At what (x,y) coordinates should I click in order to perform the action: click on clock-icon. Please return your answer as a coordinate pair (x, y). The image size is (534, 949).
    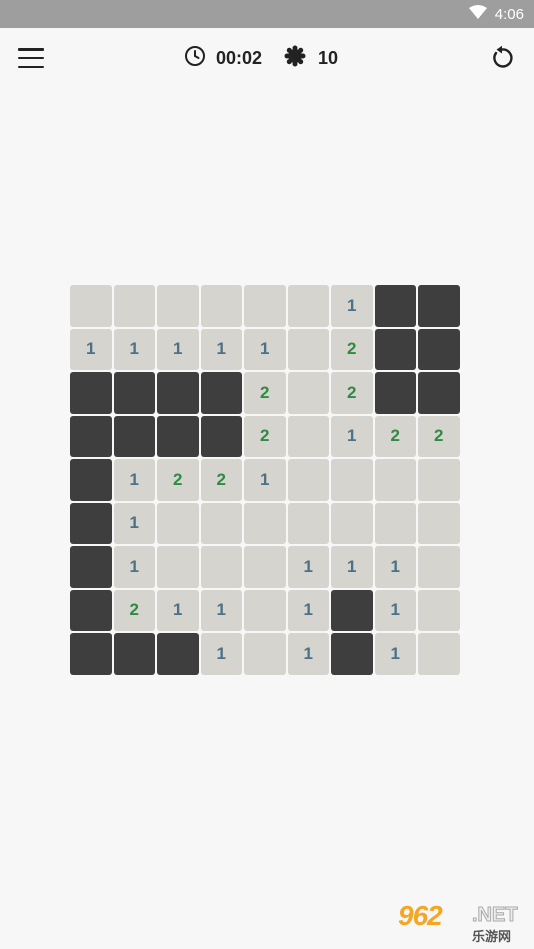
    Looking at the image, I should click on (195, 58).